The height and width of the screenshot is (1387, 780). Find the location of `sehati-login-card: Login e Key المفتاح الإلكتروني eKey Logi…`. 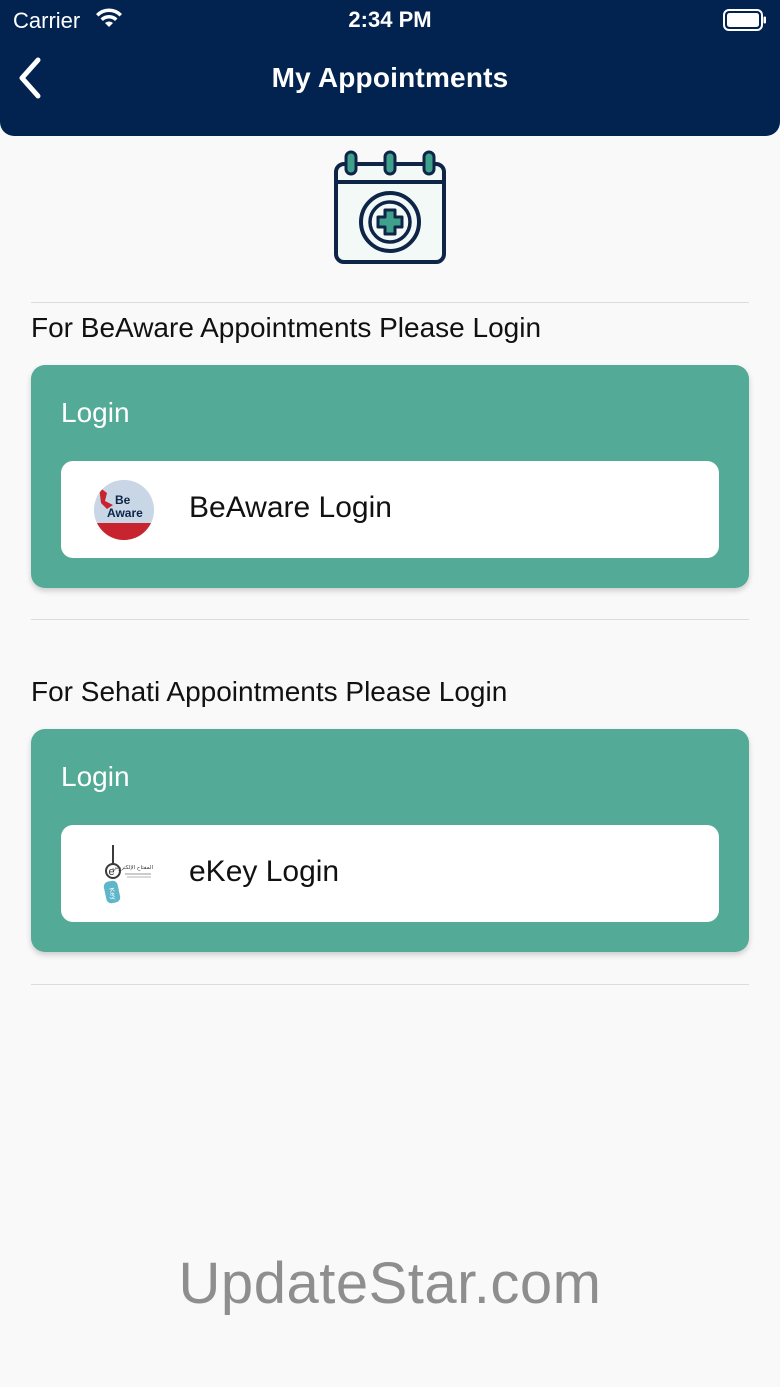

sehati-login-card: Login e Key المفتاح الإلكتروني eKey Logi… is located at coordinates (390, 840).